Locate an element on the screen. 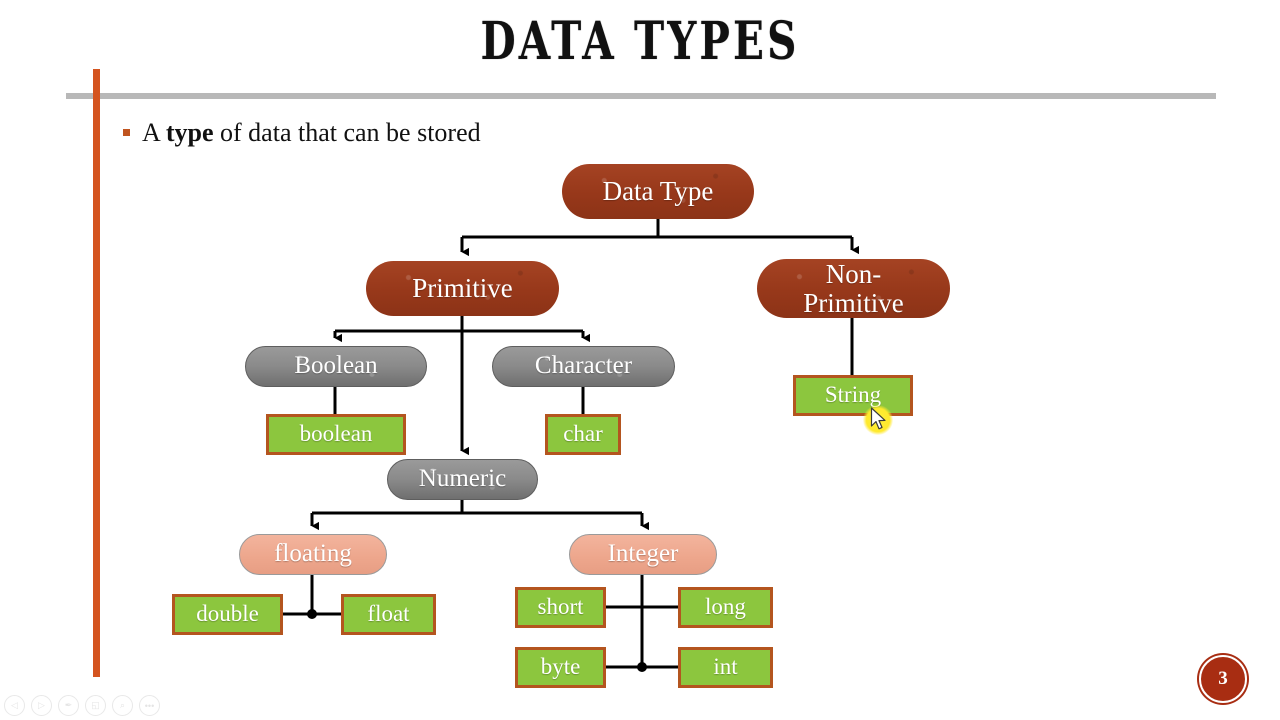 Image resolution: width=1280 pixels, height=720 pixels. next-slide-button: ▷ is located at coordinates (41, 705).